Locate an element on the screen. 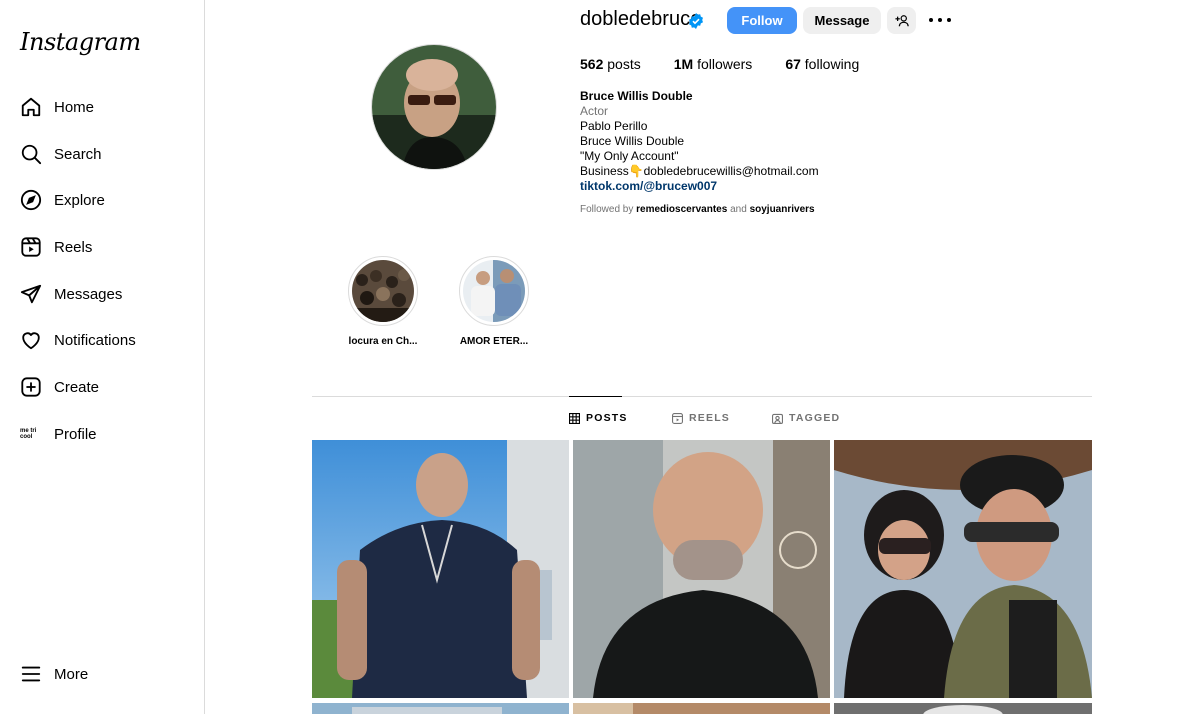  bio-line: Bruce Willis Double is located at coordinates (632, 141).